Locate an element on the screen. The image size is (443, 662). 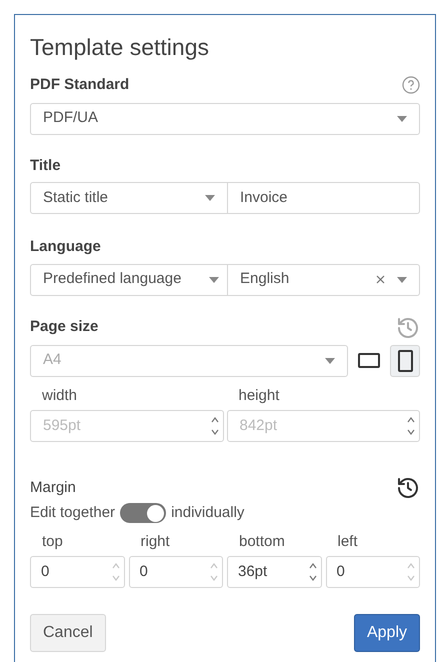
clear-icon is located at coordinates (380, 279).